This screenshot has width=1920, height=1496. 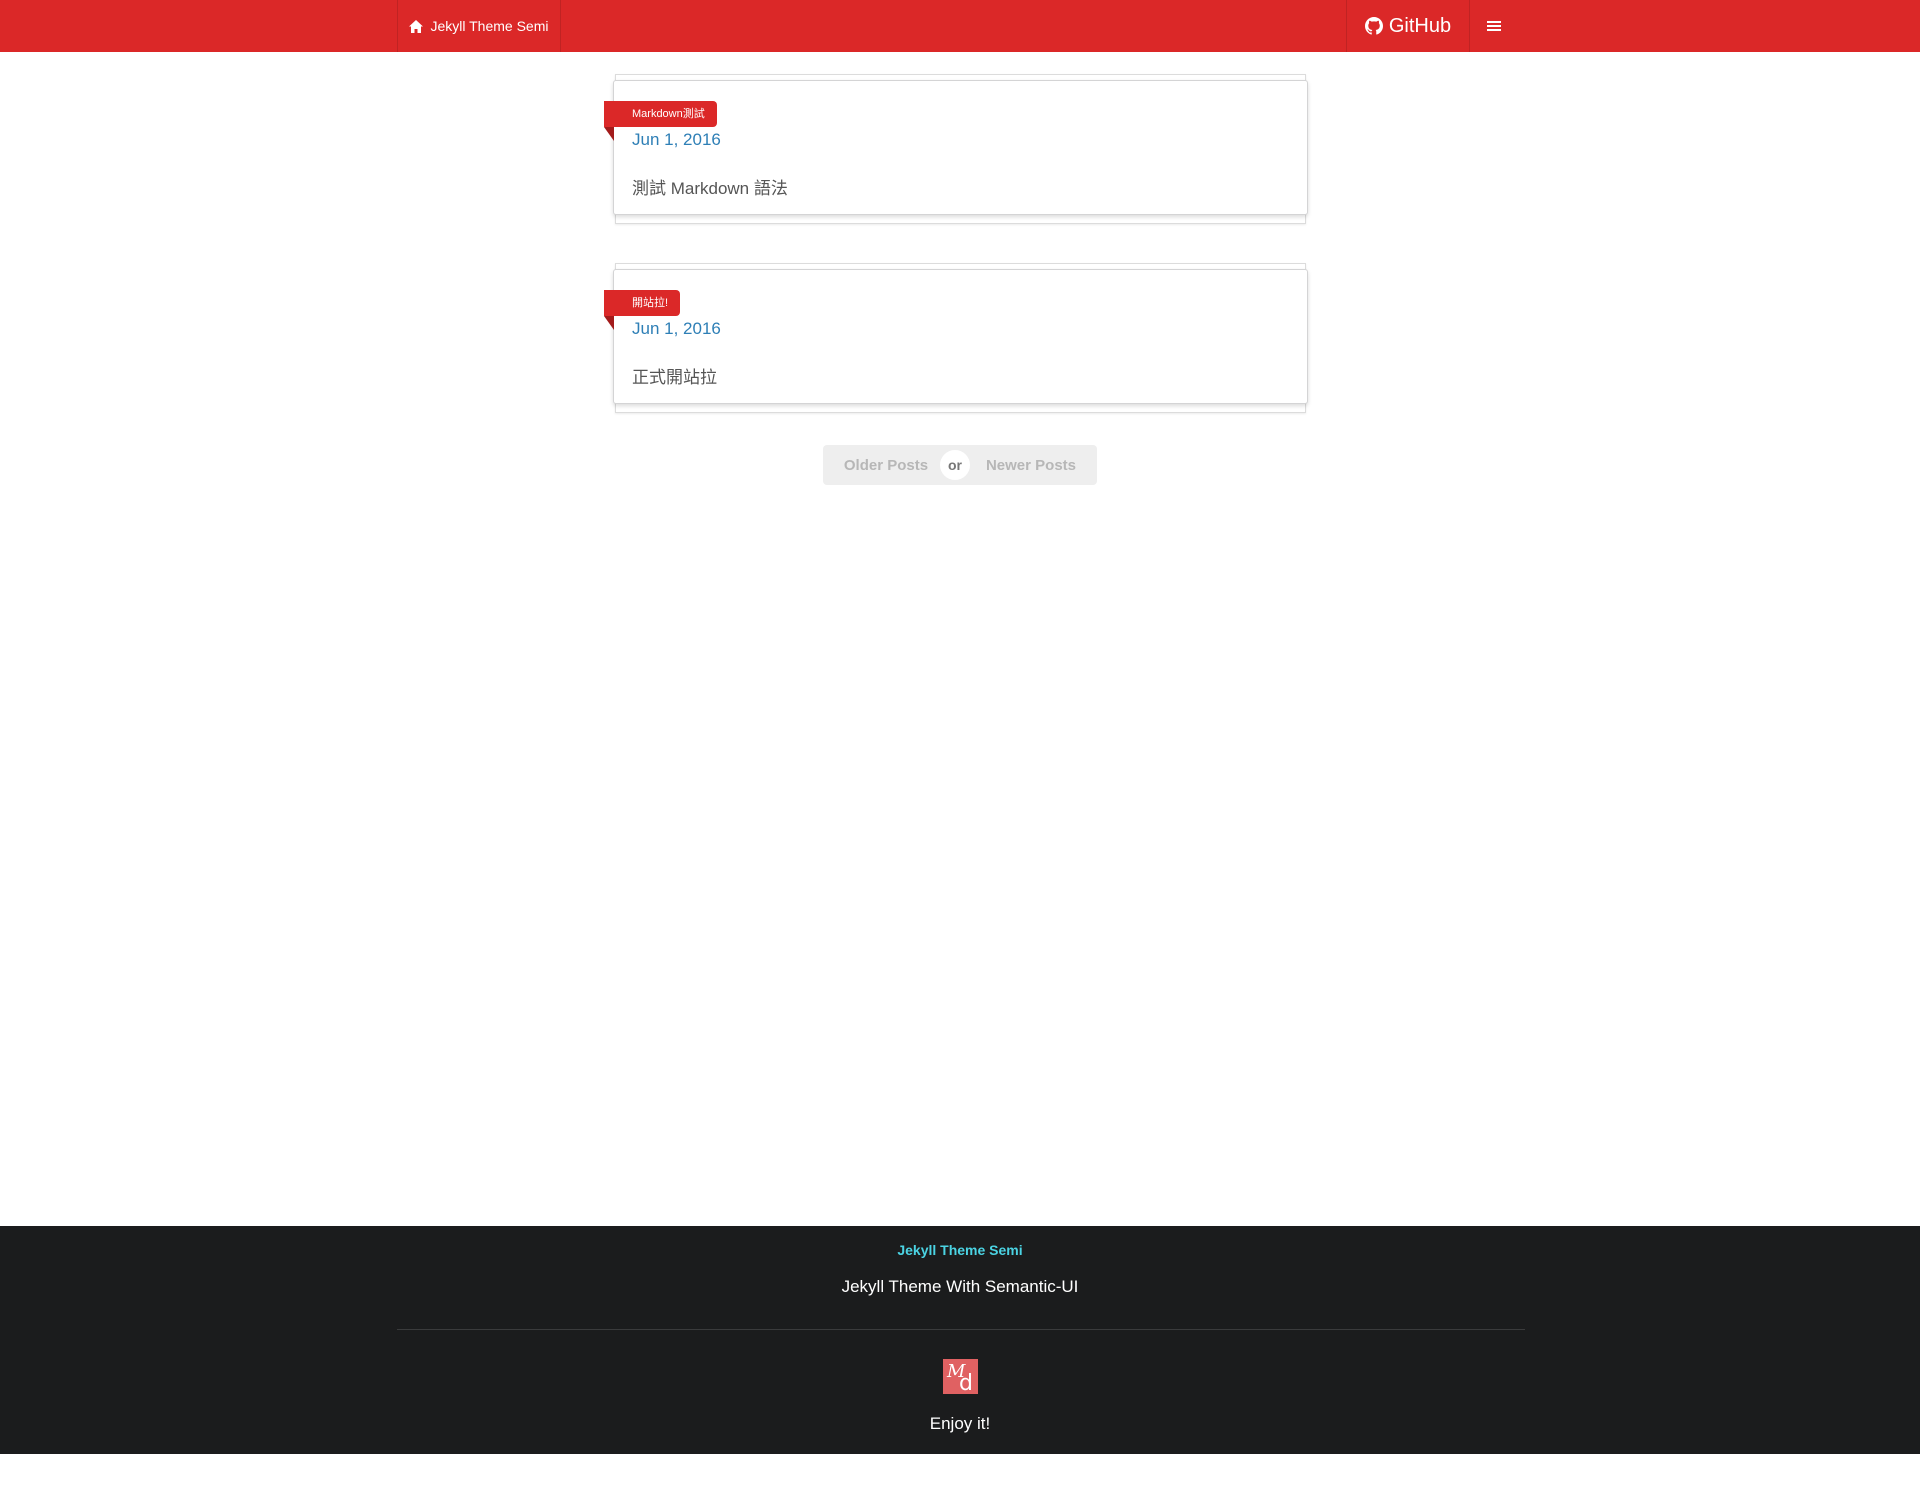 I want to click on hamburger-menu-icon, so click(x=1494, y=26).